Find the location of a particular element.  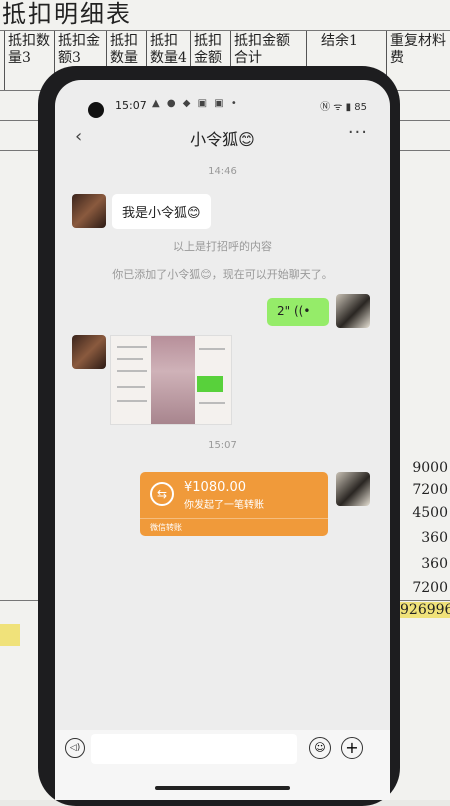

emoji-icon: ☺ is located at coordinates (320, 748).